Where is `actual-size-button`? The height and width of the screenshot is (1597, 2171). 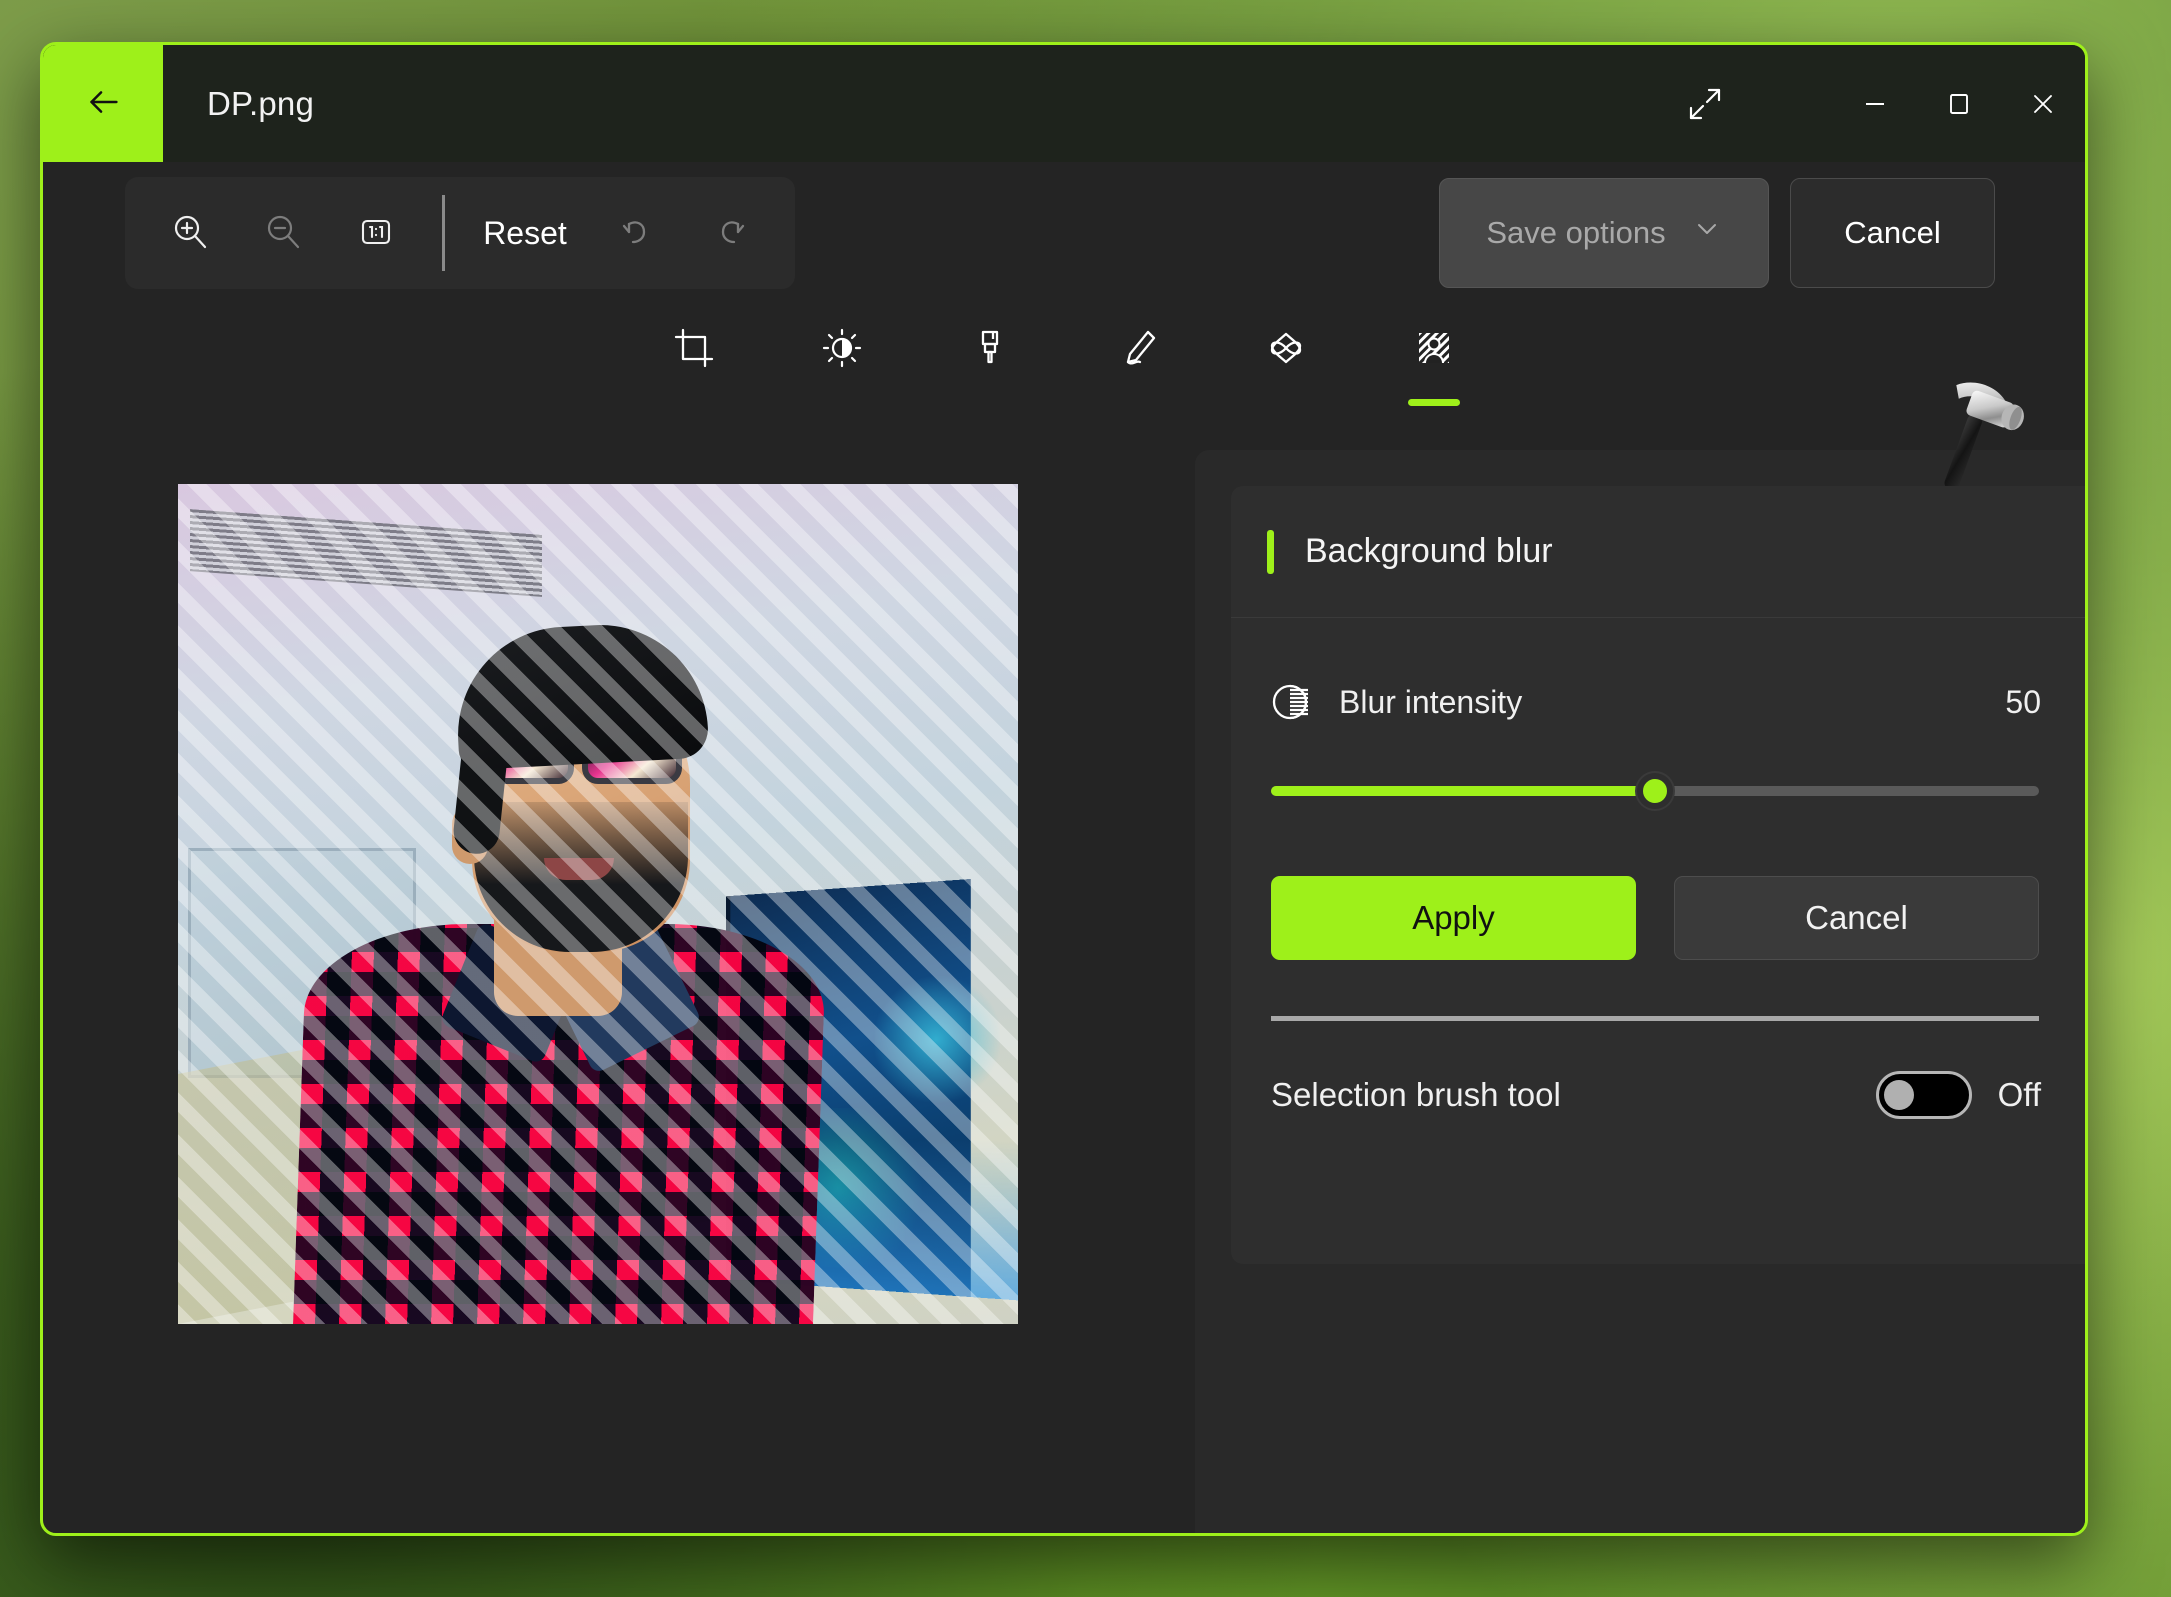
actual-size-button is located at coordinates (375, 233).